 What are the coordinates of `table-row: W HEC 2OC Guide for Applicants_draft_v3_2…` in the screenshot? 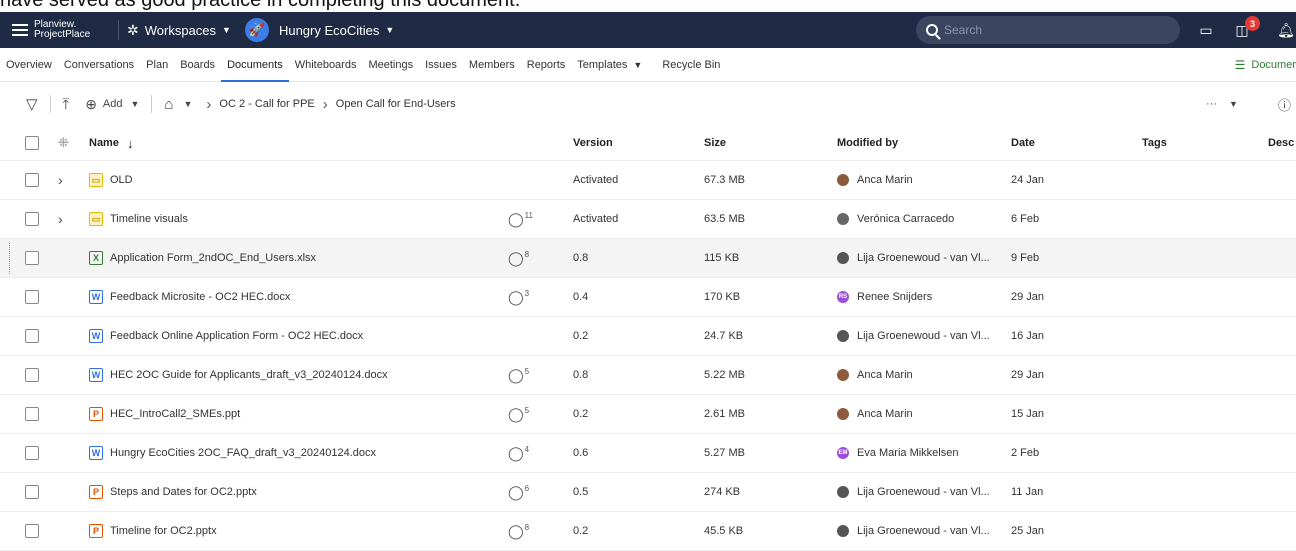 It's located at (648, 375).